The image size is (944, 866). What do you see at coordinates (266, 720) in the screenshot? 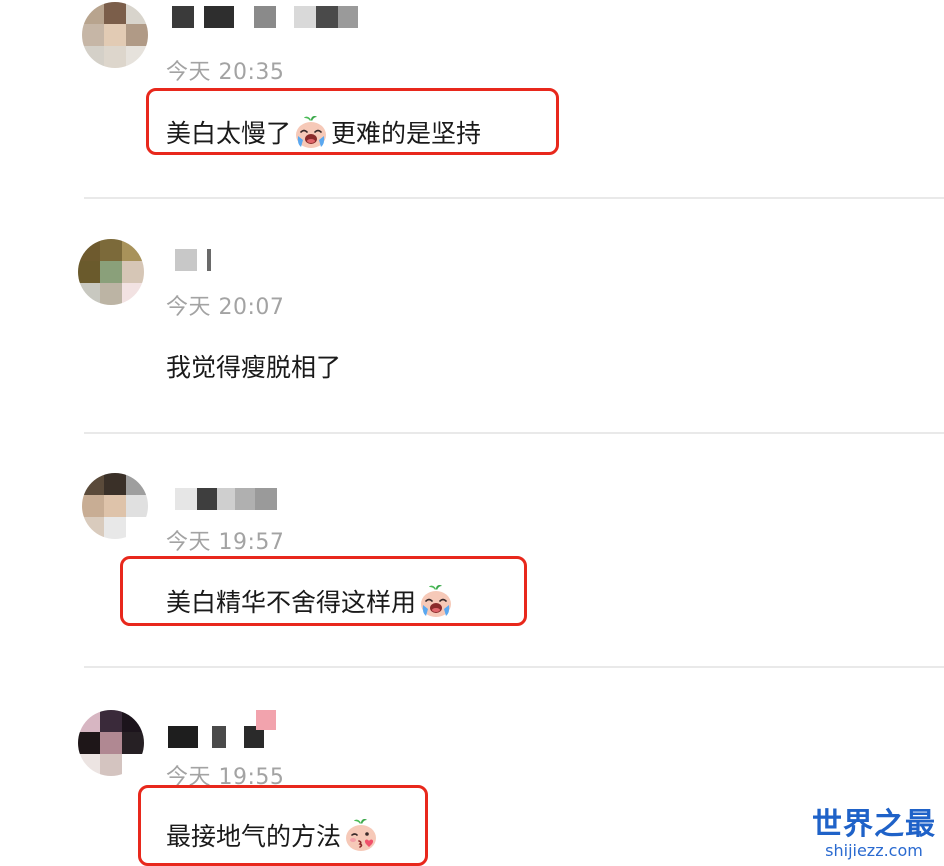
I see `username-redacted-accent` at bounding box center [266, 720].